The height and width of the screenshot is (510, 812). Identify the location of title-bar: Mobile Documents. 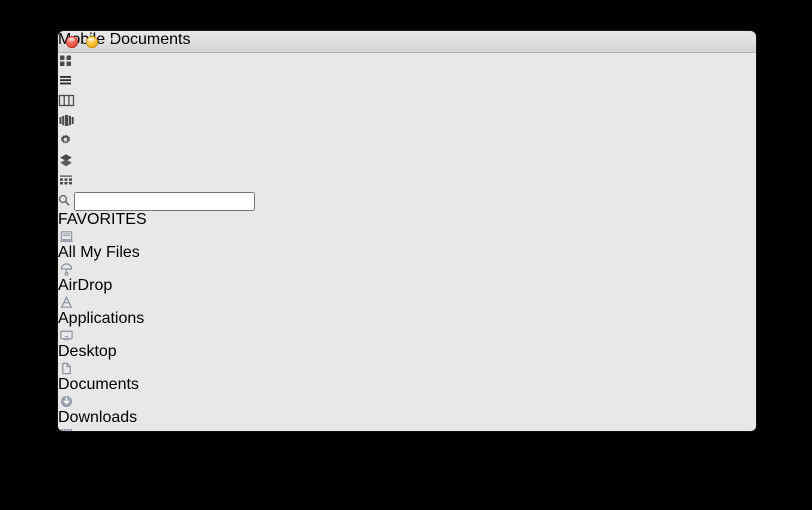
(407, 42).